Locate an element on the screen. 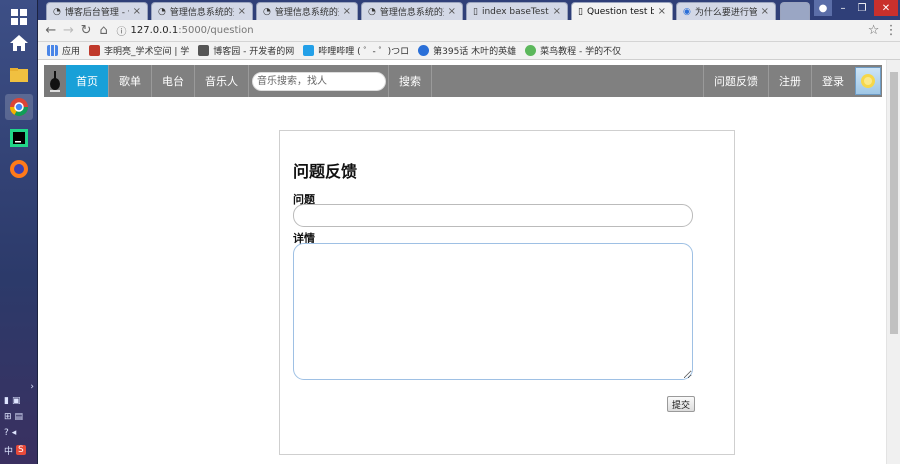 The width and height of the screenshot is (900, 464). profile-icon: ● is located at coordinates (823, 8).